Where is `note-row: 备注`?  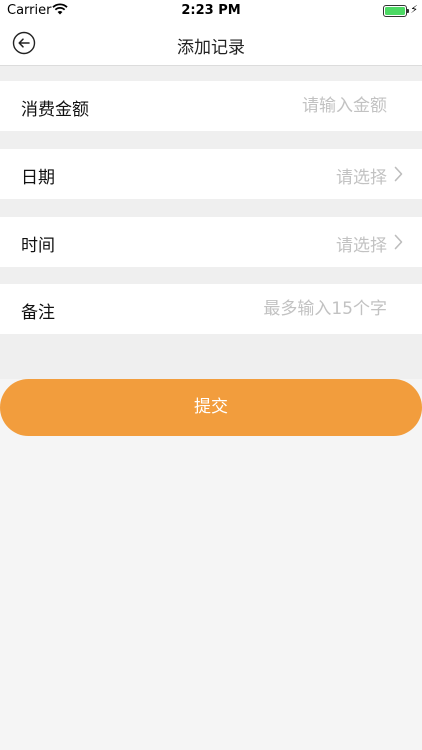 note-row: 备注 is located at coordinates (211, 309).